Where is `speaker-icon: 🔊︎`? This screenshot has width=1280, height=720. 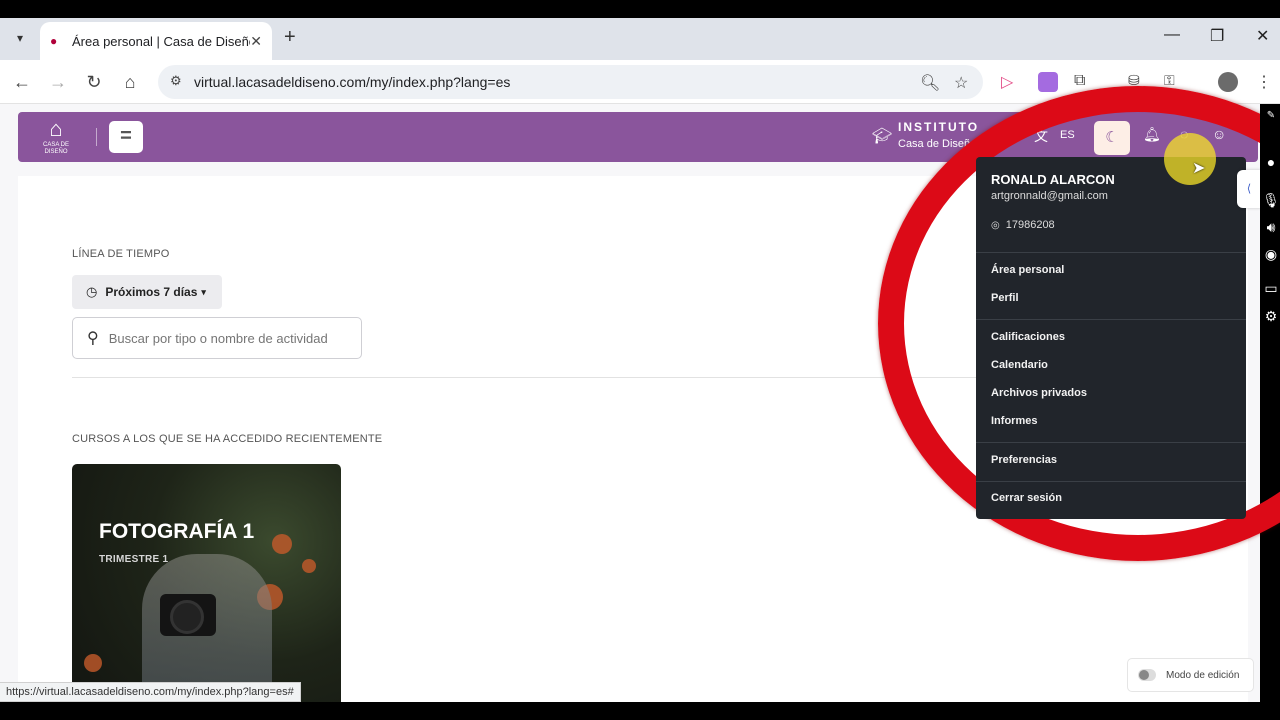 speaker-icon: 🔊︎ is located at coordinates (1271, 228).